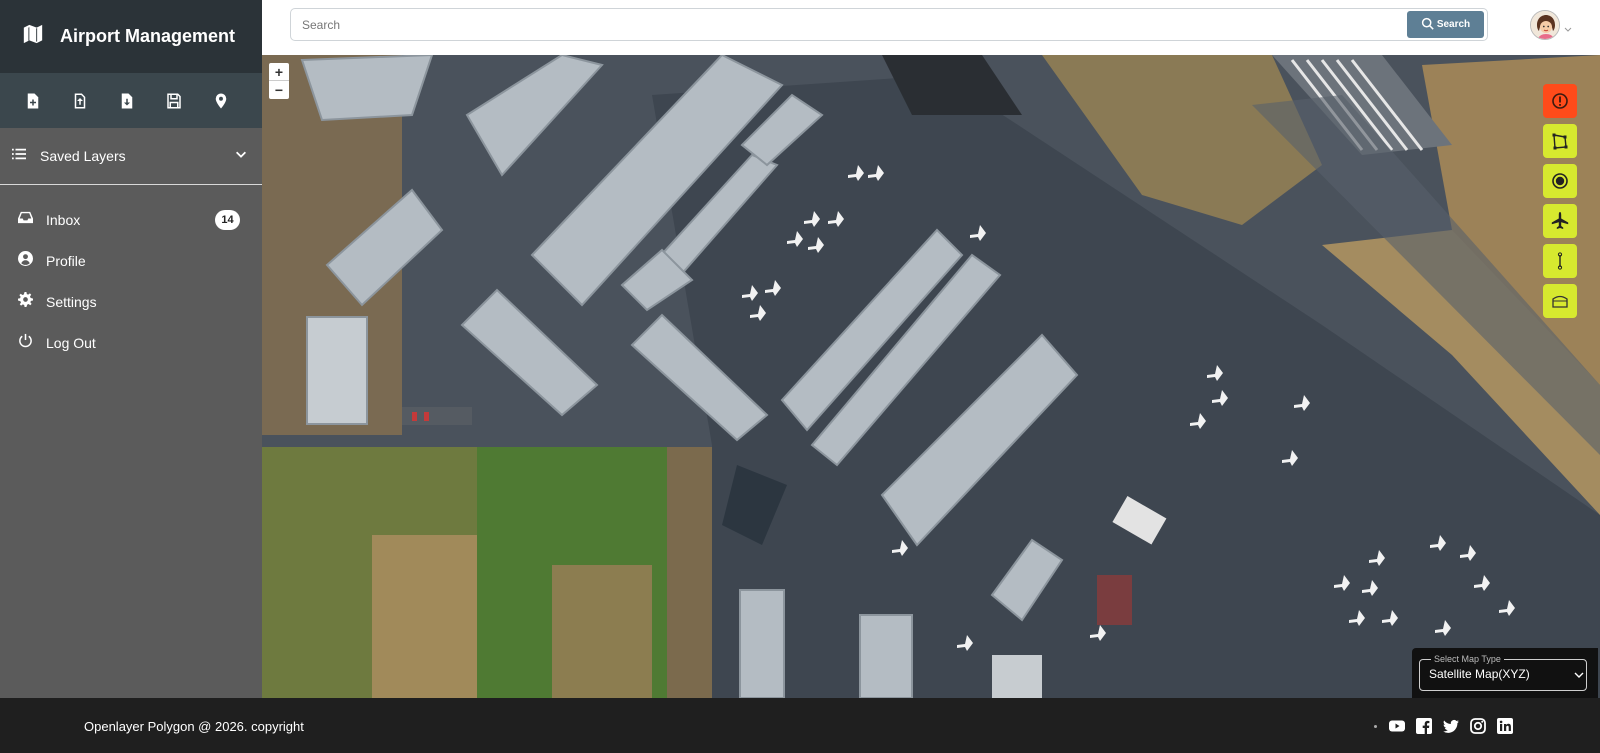  I want to click on new-file-icon, so click(32, 100).